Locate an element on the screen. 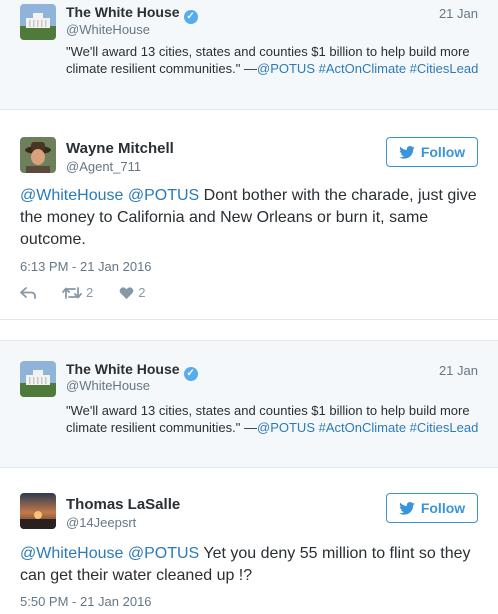  like-count: 2 is located at coordinates (142, 292).